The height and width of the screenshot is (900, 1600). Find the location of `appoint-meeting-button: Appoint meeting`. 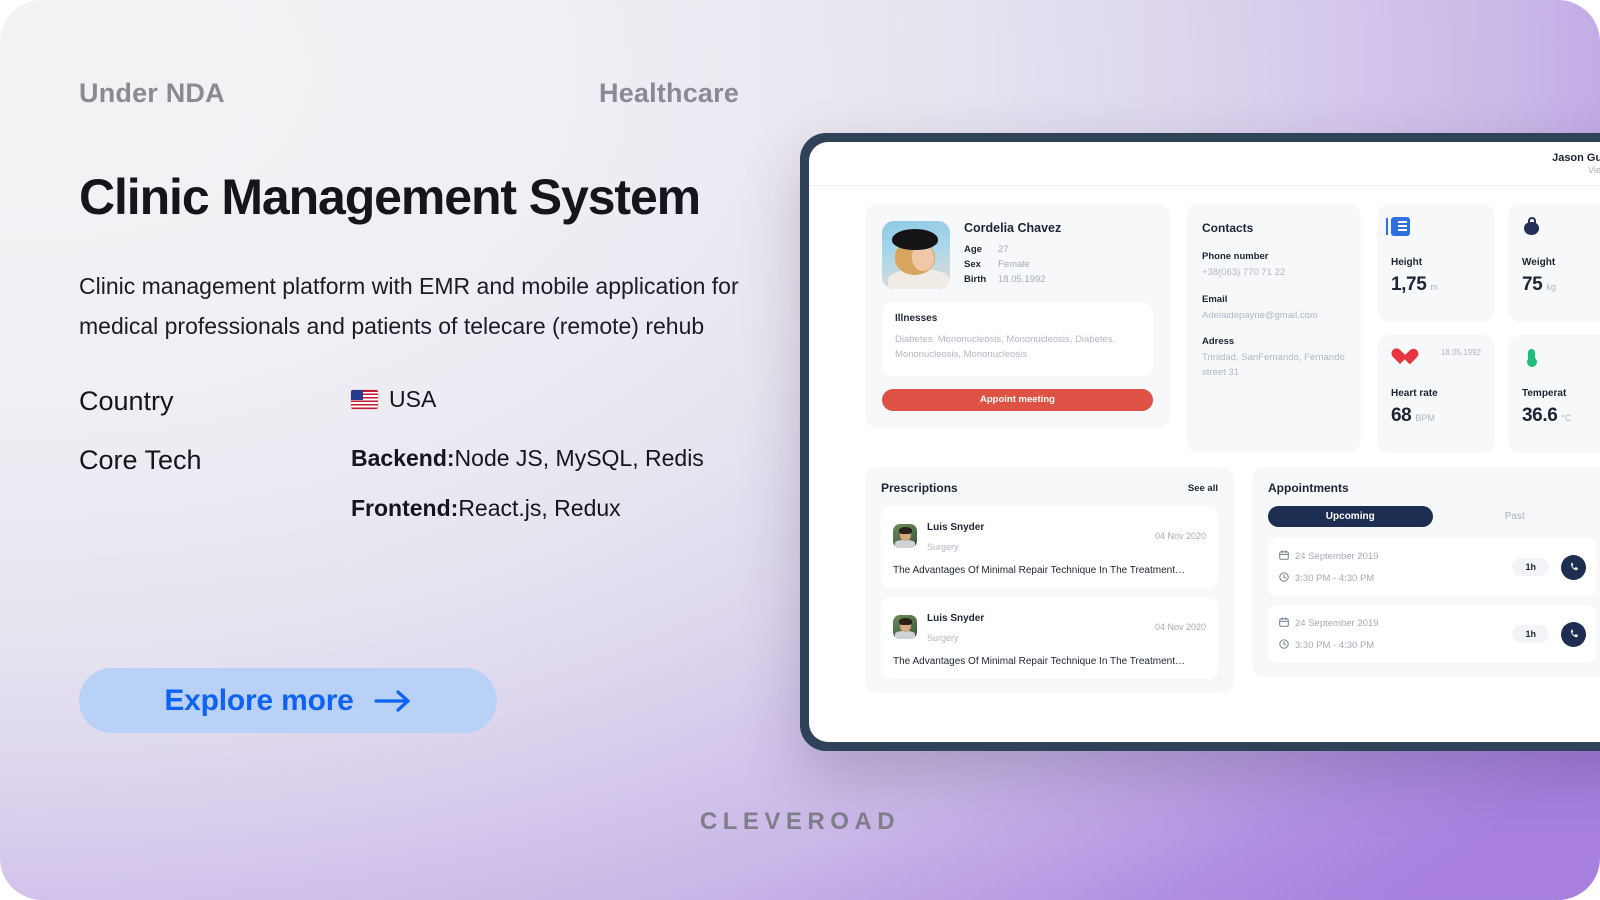

appoint-meeting-button: Appoint meeting is located at coordinates (1017, 399).